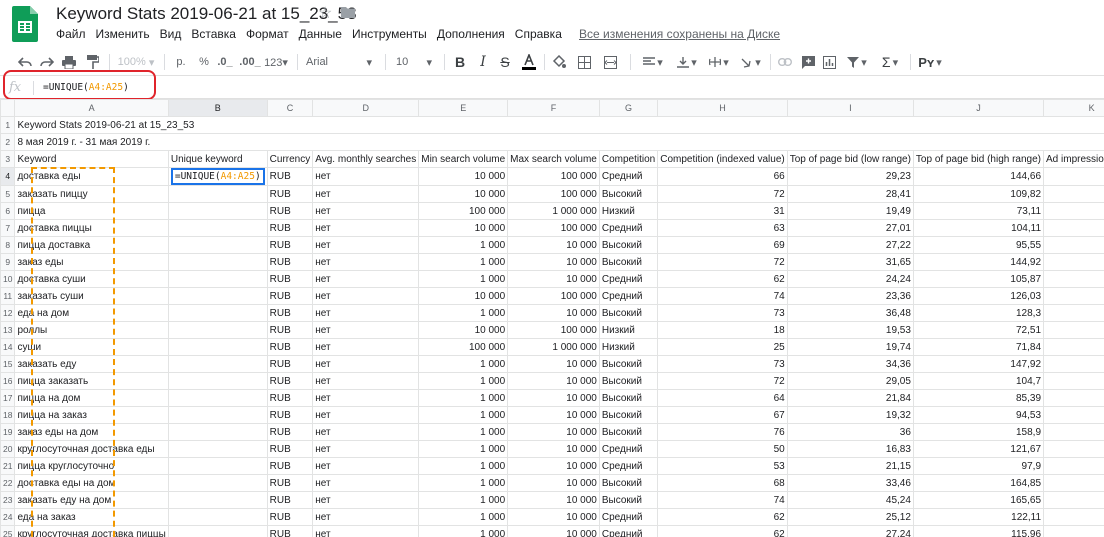 The width and height of the screenshot is (1104, 537). Describe the element at coordinates (8, 432) in the screenshot. I see `row-header: 19` at that location.